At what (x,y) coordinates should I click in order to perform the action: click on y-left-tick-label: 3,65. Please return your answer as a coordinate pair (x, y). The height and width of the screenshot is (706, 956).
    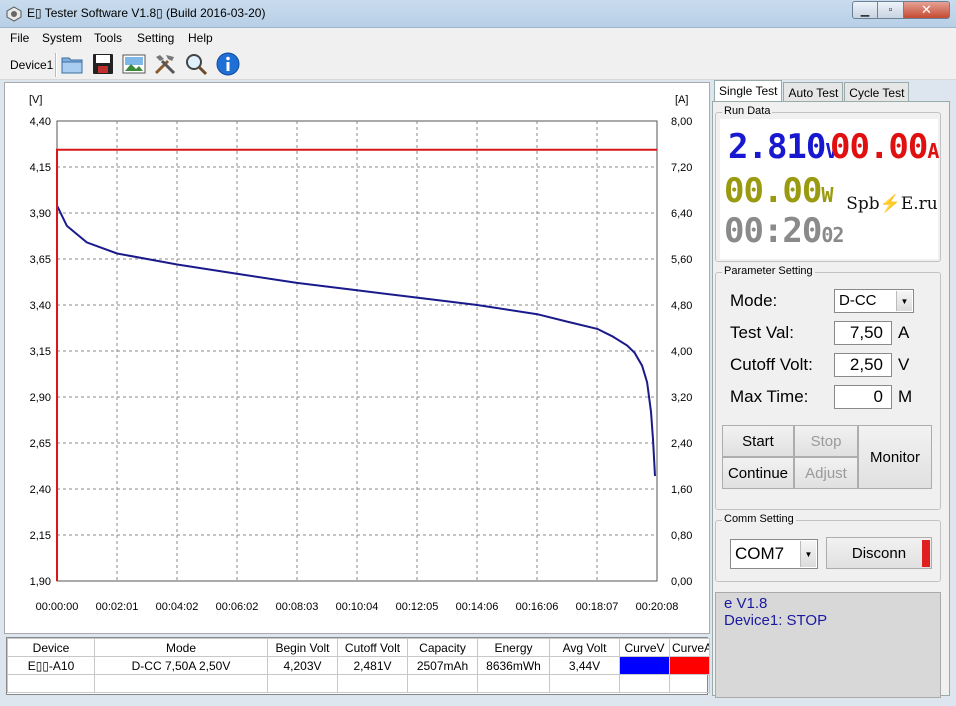
    Looking at the image, I should click on (40, 260).